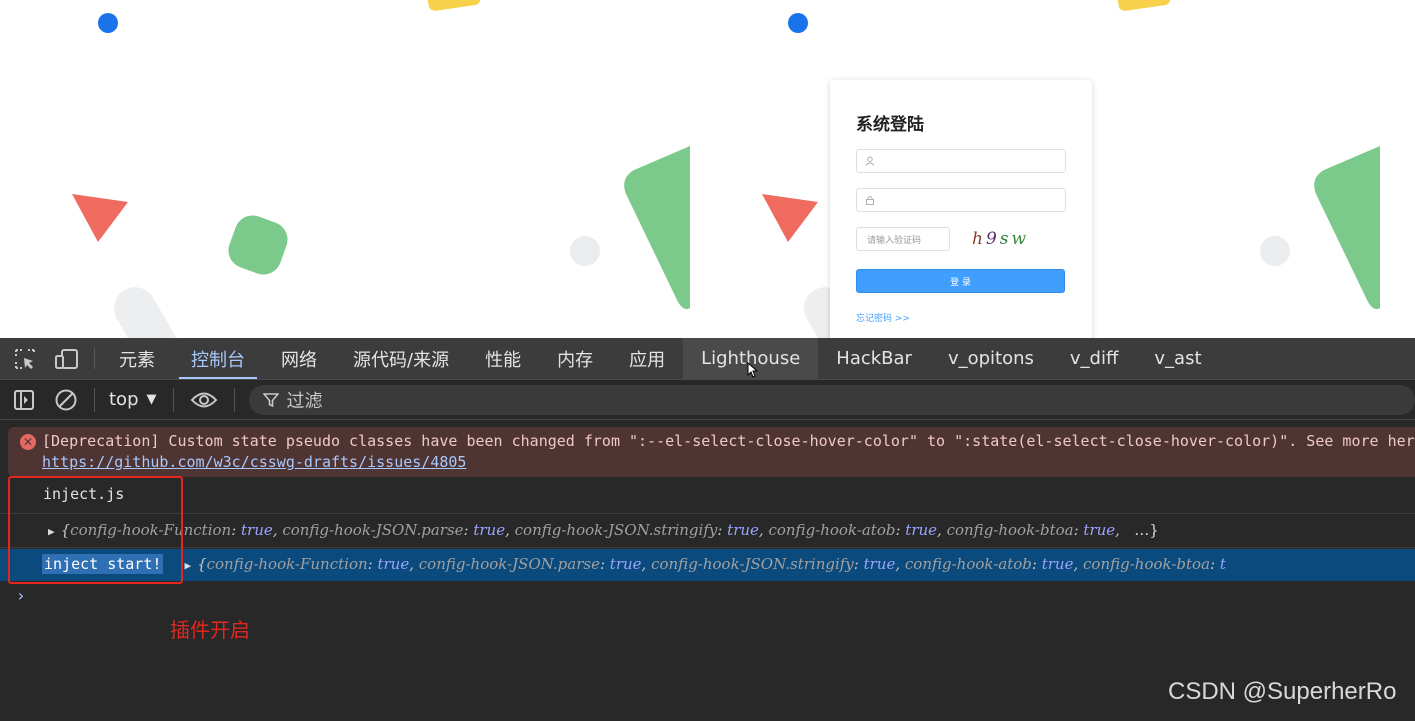 The width and height of the screenshot is (1415, 721). What do you see at coordinates (24, 400) in the screenshot?
I see `sidebar-toggle-icon` at bounding box center [24, 400].